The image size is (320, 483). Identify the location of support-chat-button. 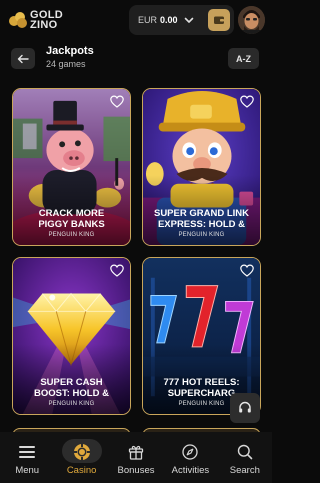
(245, 408).